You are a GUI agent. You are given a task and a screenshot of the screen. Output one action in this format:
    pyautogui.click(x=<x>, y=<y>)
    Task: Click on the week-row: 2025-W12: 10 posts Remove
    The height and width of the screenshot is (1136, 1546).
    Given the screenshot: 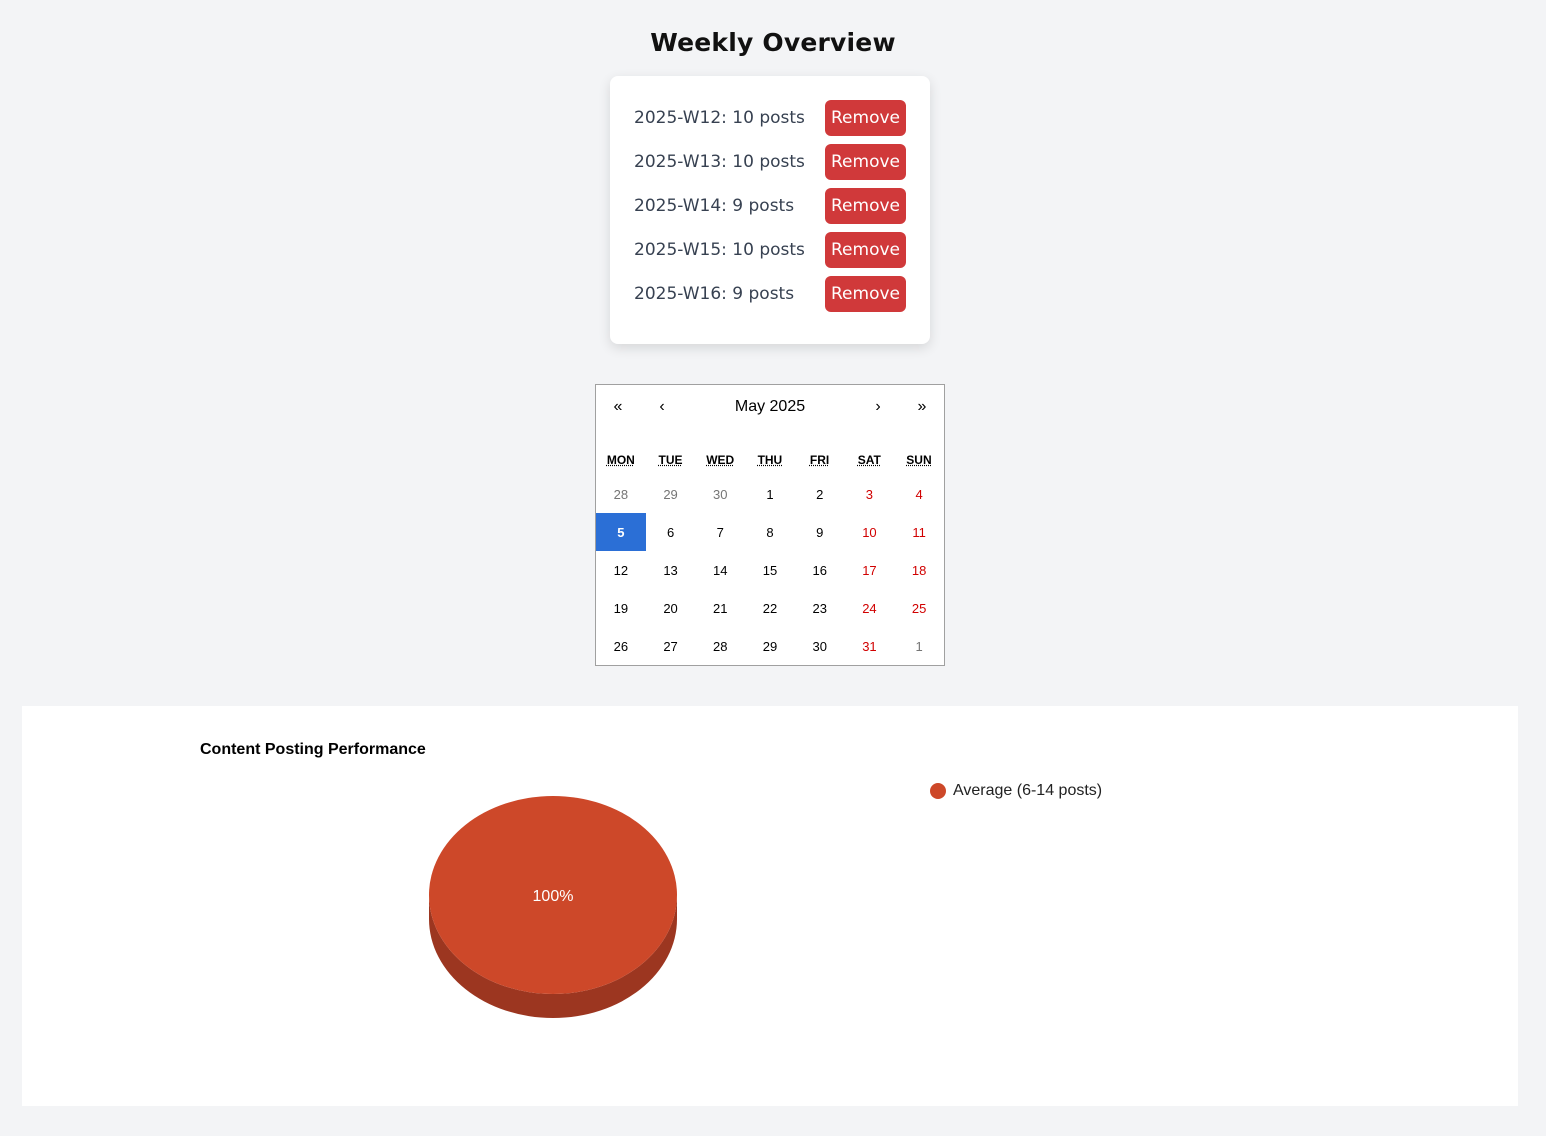 What is the action you would take?
    pyautogui.click(x=770, y=118)
    